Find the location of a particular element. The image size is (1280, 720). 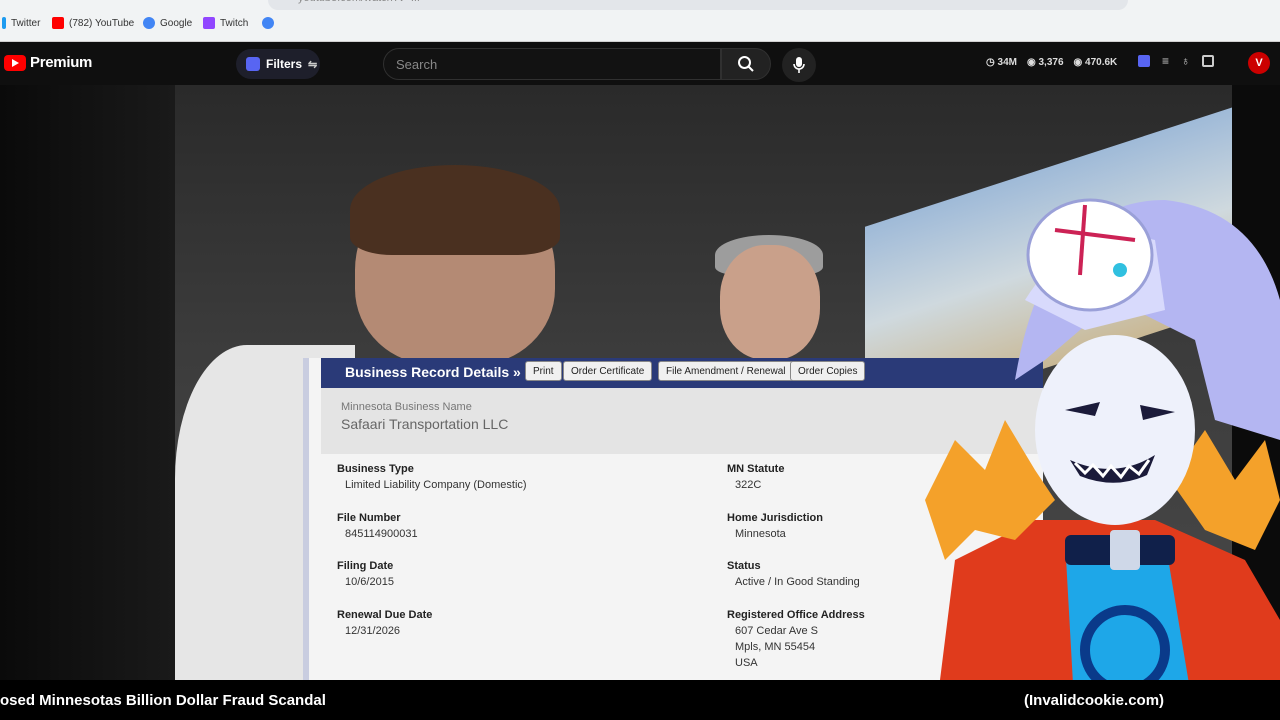

field-renewal-due-date: Renewal Due Date 12/31/2026 is located at coordinates (385, 623).